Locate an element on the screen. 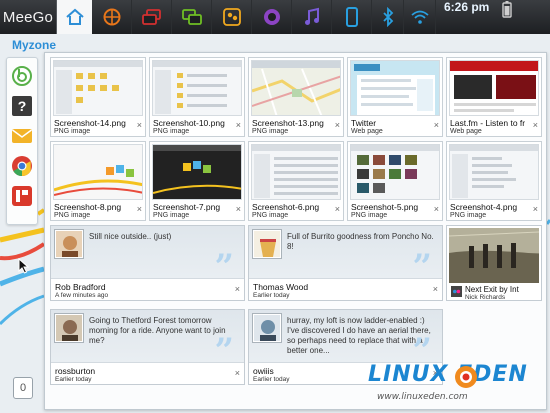 The height and width of the screenshot is (413, 550). music-zone-button is located at coordinates (312, 17).